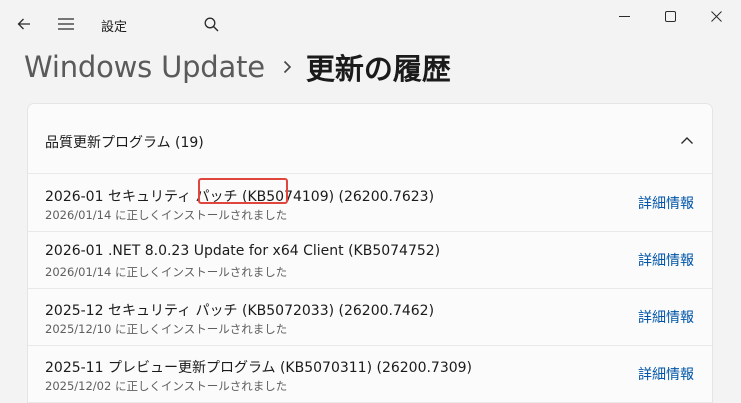 The width and height of the screenshot is (741, 403). Describe the element at coordinates (166, 329) in the screenshot. I see `update-install-status: 2025/12/10 に正しくインストールされました` at that location.